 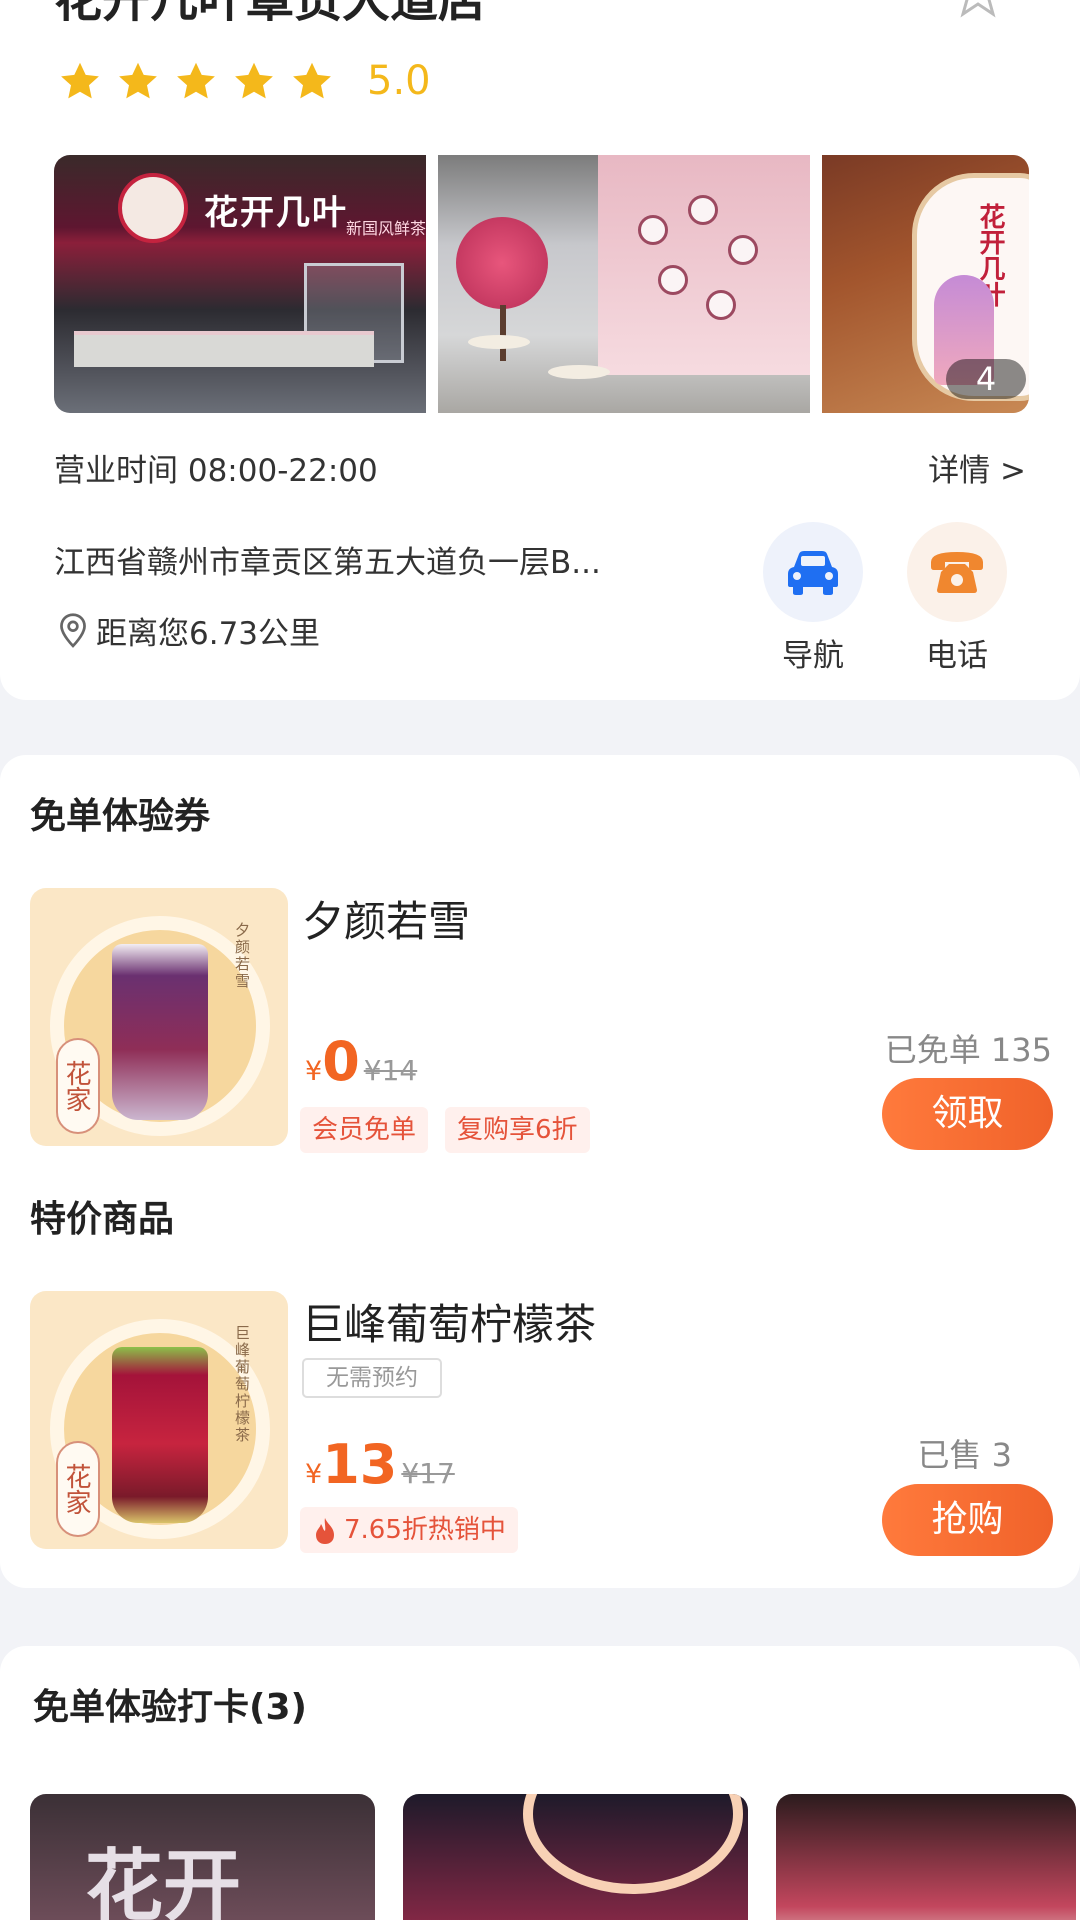 What do you see at coordinates (925, 284) in the screenshot?
I see `mascot-photo: 花开几叶 4` at bounding box center [925, 284].